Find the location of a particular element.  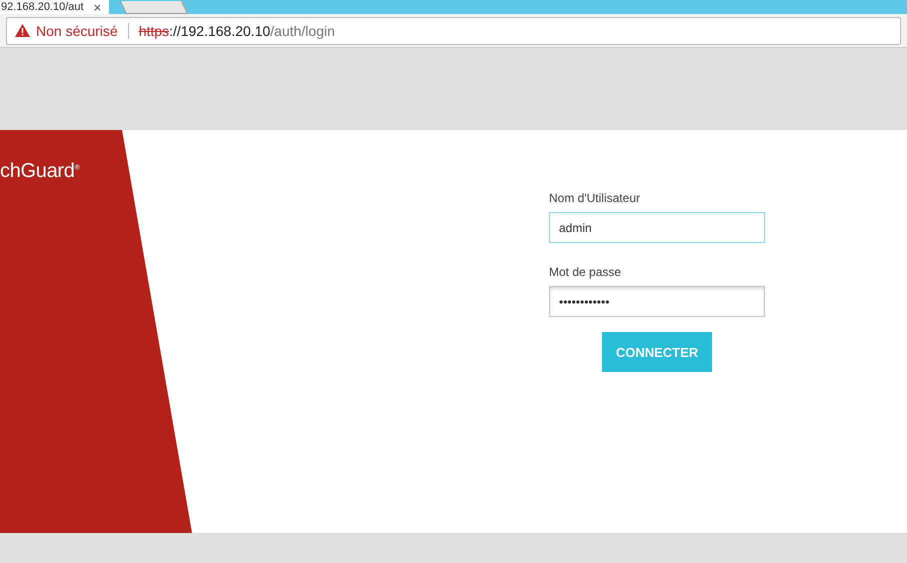

input-field: •••••••••••• is located at coordinates (657, 301).